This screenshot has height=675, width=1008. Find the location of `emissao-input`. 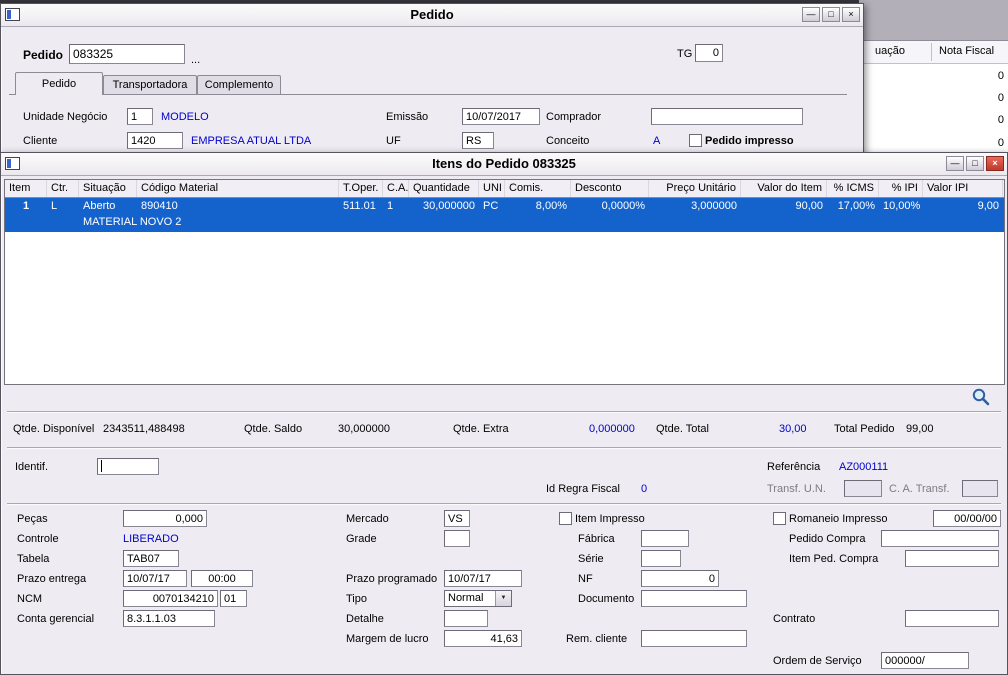

emissao-input is located at coordinates (501, 116).